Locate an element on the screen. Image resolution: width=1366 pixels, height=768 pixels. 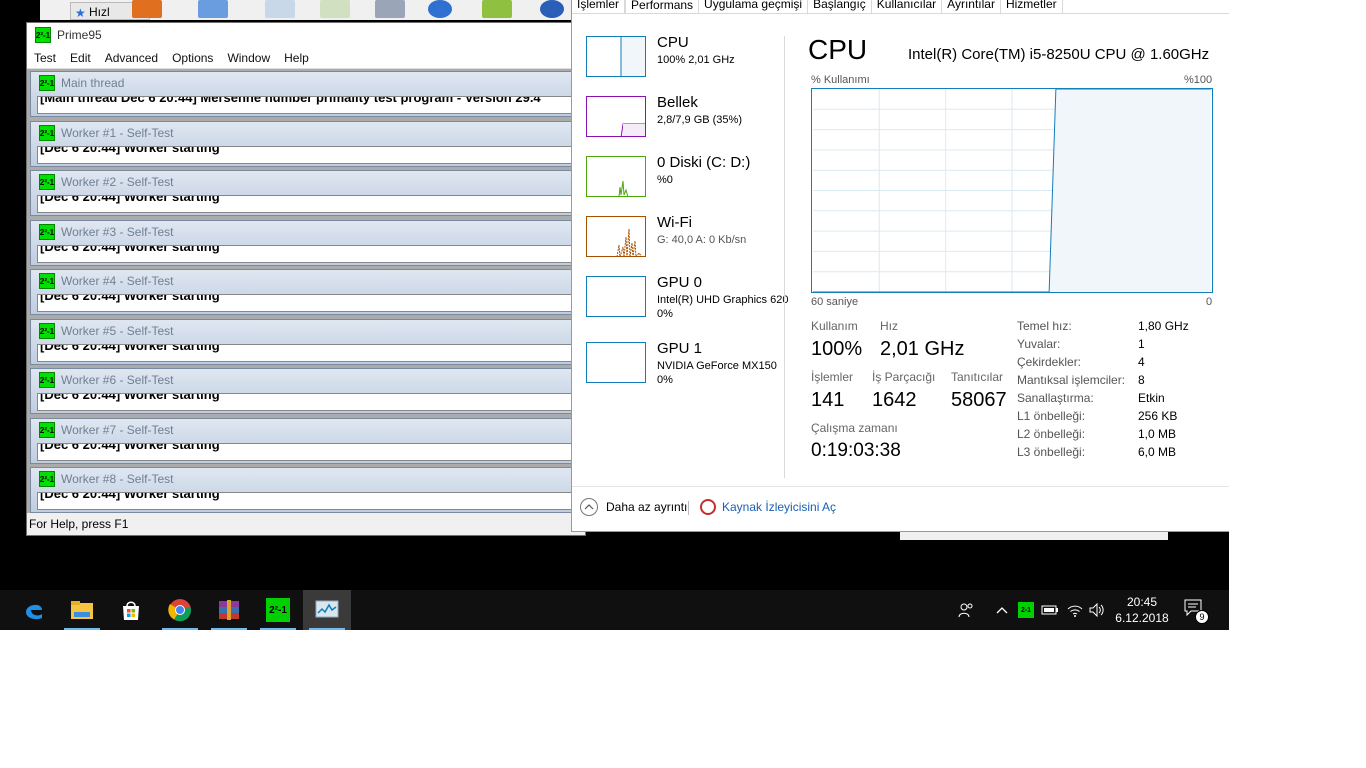
tab-startup: Başlangıç is located at coordinates (840, 6).